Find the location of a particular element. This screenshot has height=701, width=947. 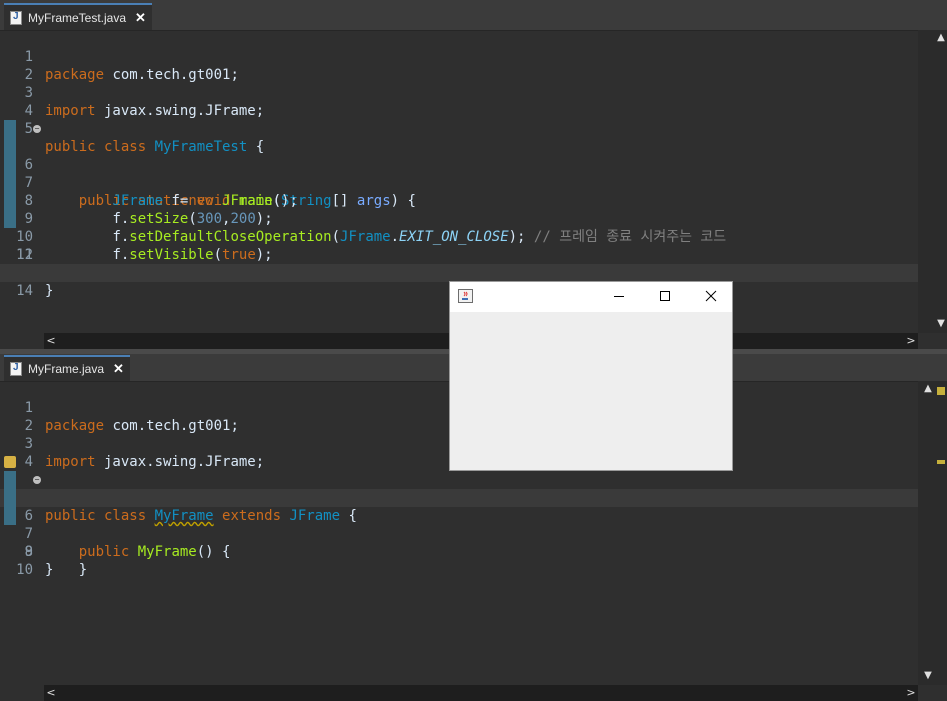

tab-myframe-java: MyFrame.java ✕ is located at coordinates (67, 368).